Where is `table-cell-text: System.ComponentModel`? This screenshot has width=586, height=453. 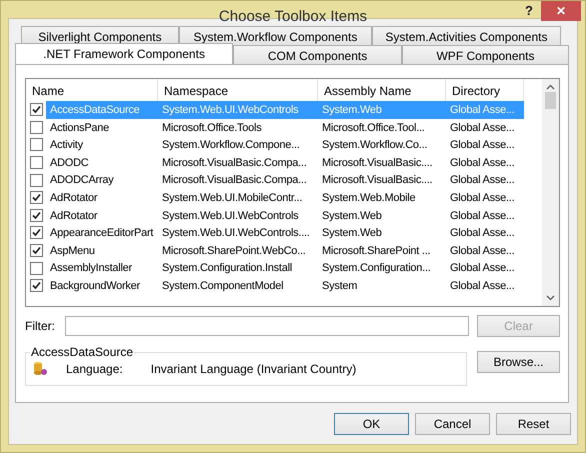 table-cell-text: System.ComponentModel is located at coordinates (222, 286).